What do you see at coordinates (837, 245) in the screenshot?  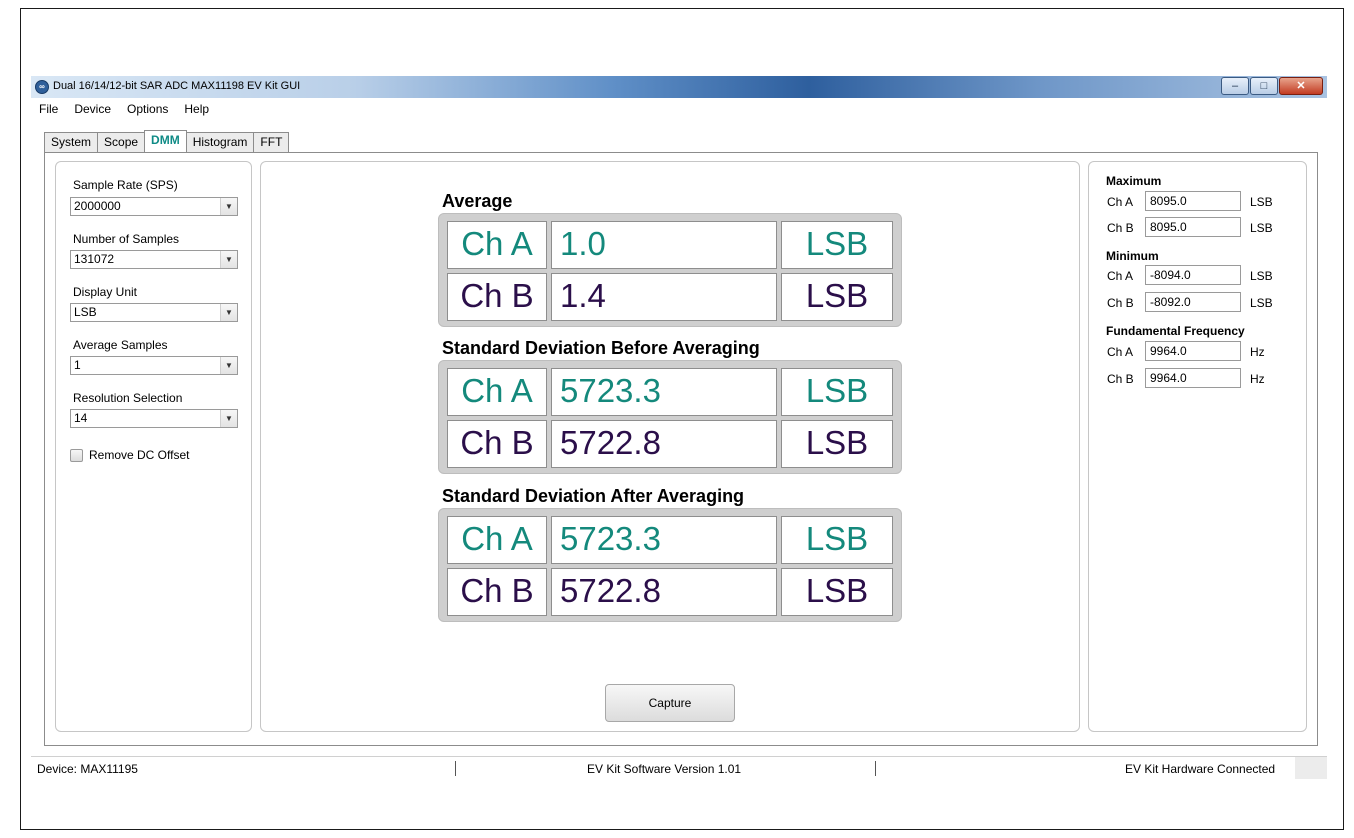 I see `average-cha-unit: LSB` at bounding box center [837, 245].